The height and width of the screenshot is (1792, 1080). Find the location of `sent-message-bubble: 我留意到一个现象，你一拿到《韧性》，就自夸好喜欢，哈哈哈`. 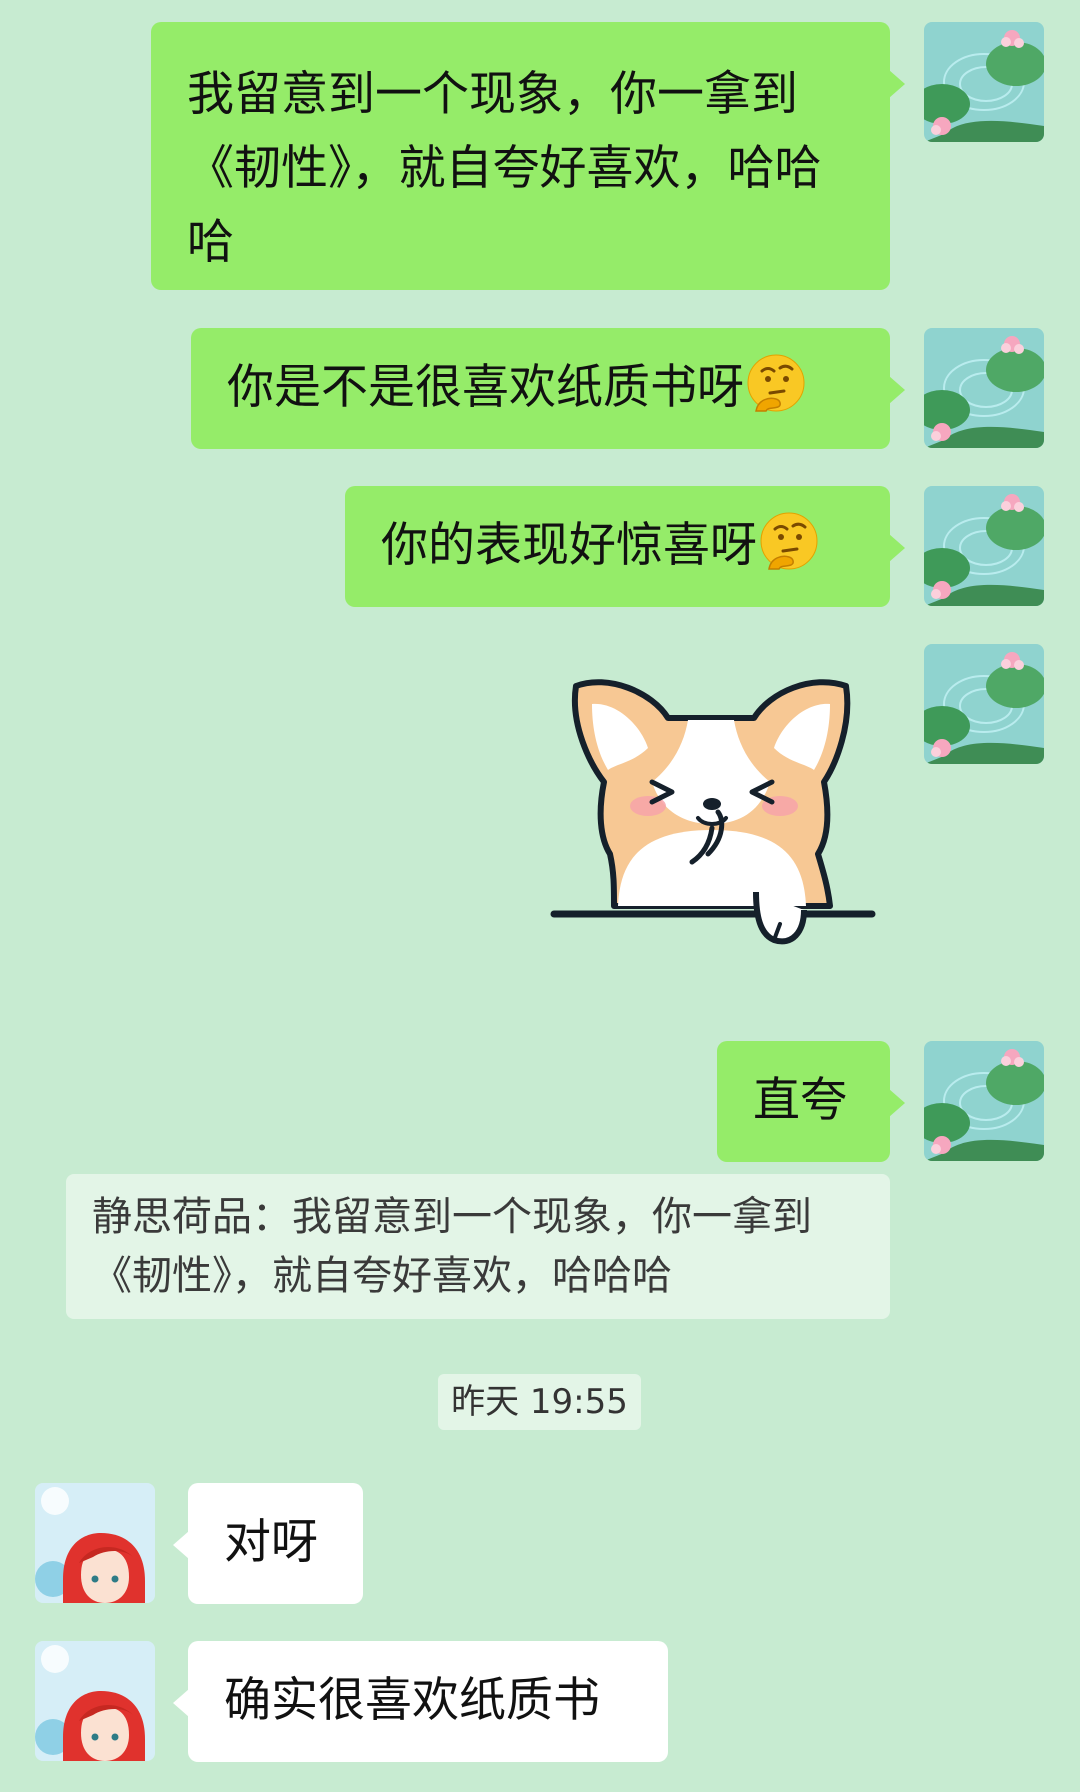

sent-message-bubble: 我留意到一个现象，你一拿到《韧性》，就自夸好喜欢，哈哈哈 is located at coordinates (528, 156).